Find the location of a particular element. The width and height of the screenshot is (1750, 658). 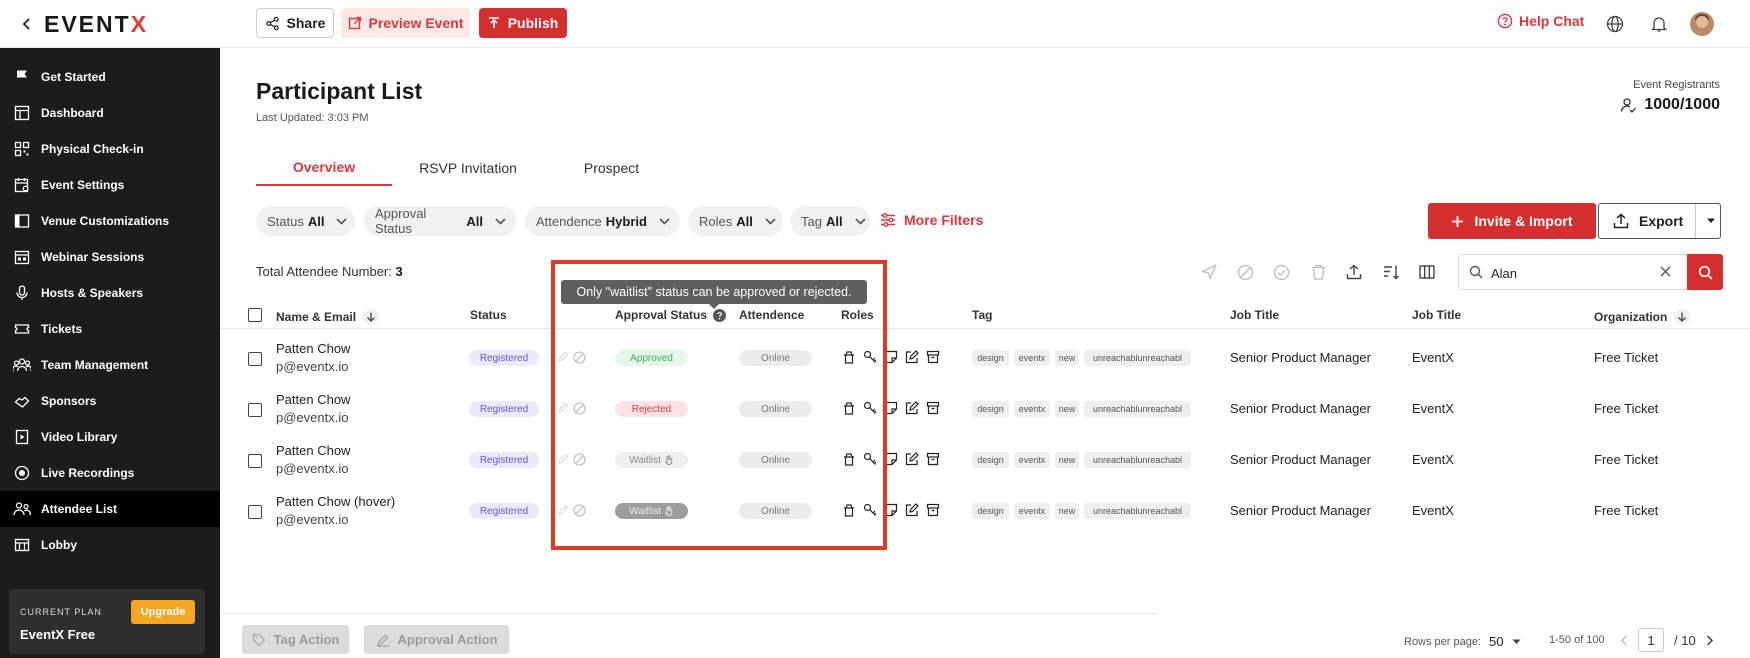

column-attendence: Attendence is located at coordinates (771, 315).